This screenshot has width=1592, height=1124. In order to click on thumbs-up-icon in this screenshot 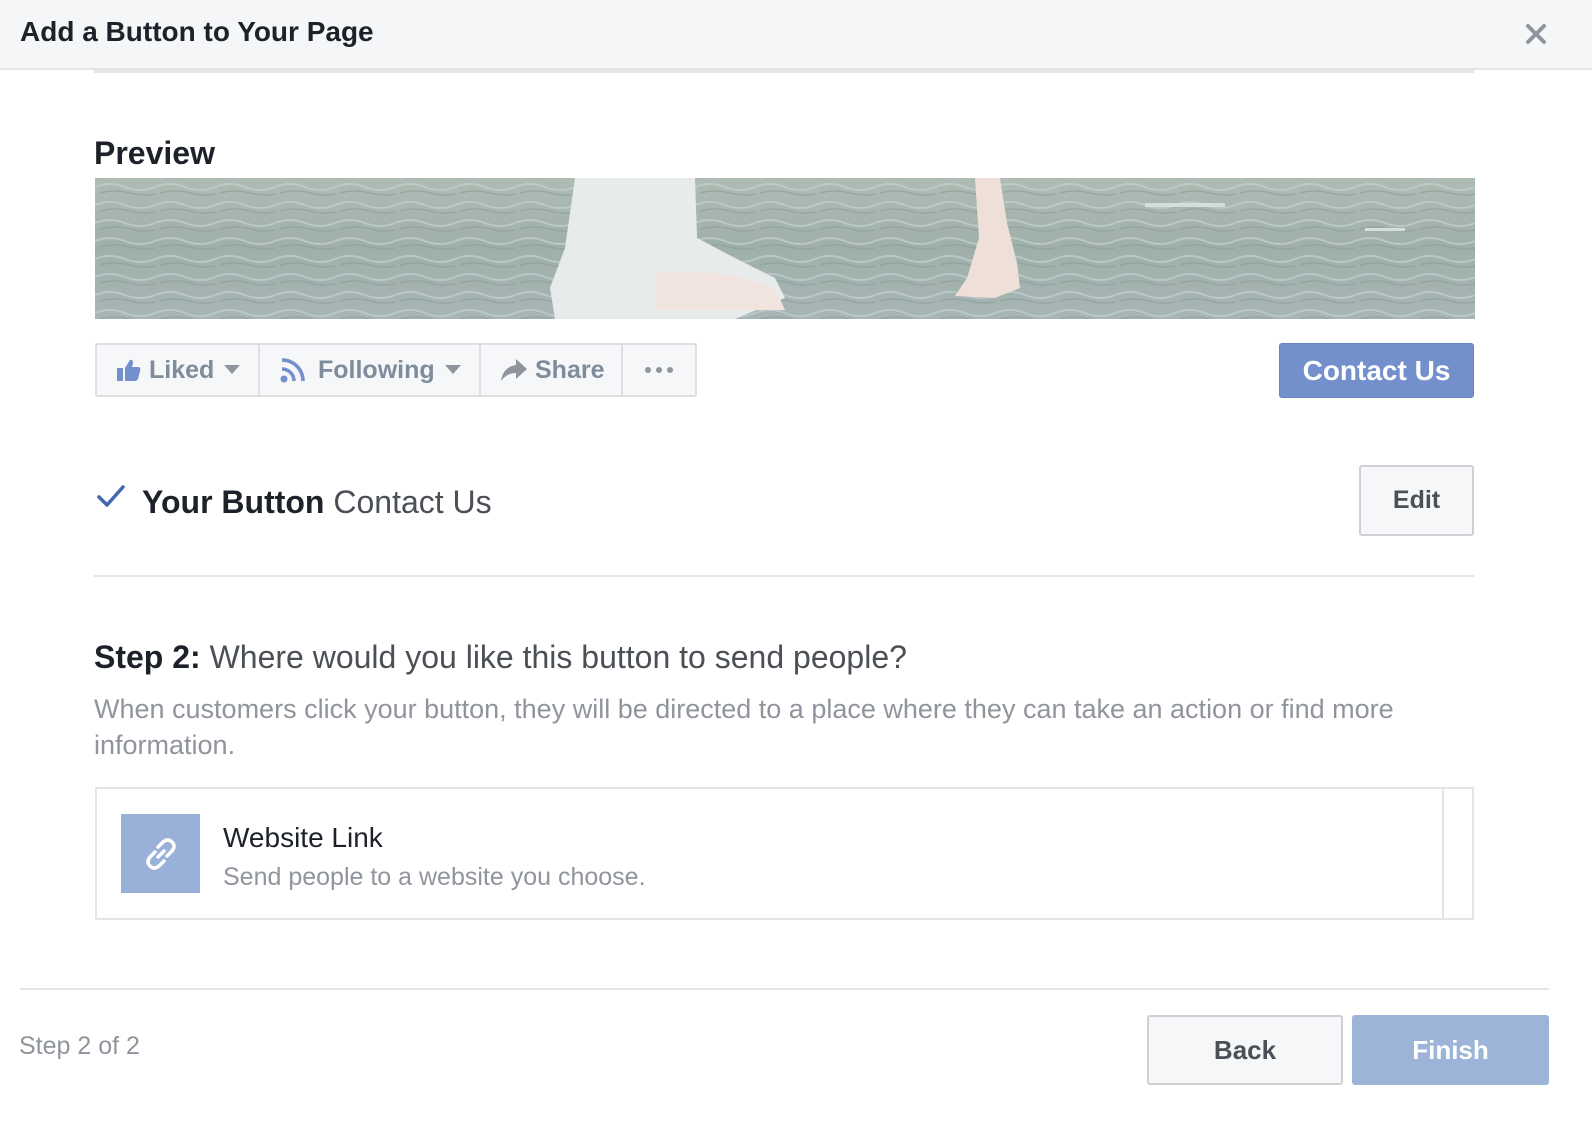, I will do `click(129, 370)`.